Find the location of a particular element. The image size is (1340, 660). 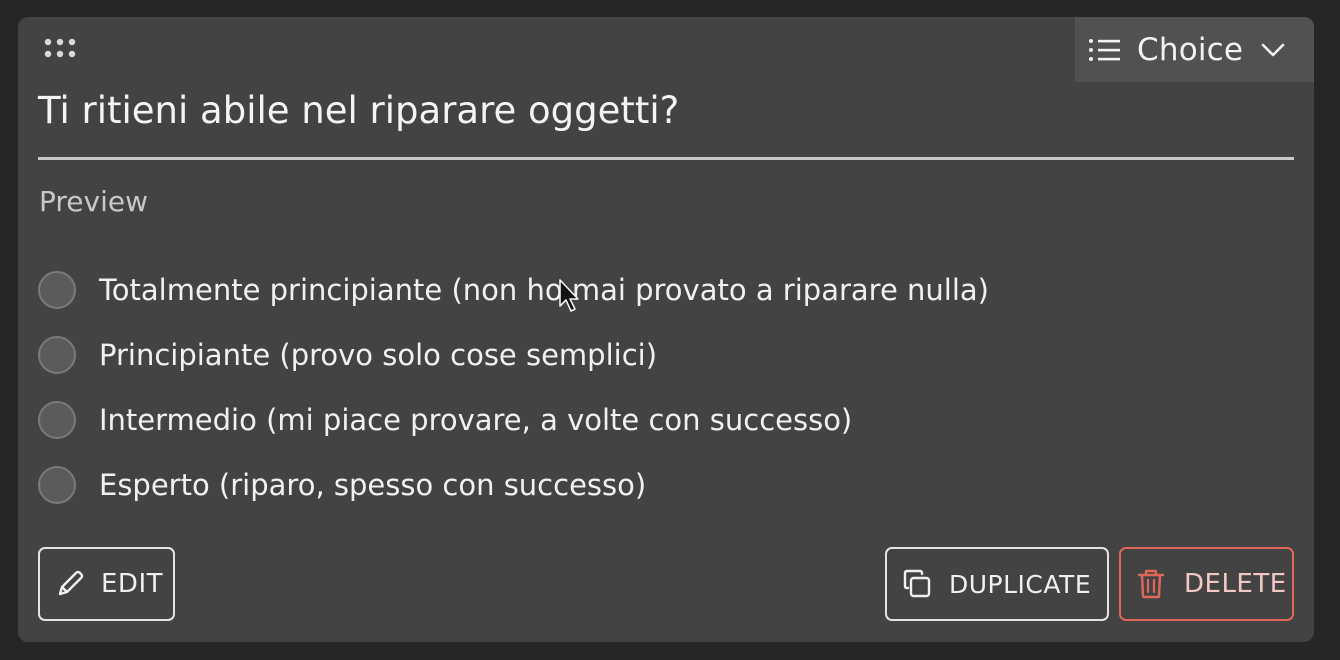

choice-option: Principiante (provo solo cose semplici) is located at coordinates (638, 354).